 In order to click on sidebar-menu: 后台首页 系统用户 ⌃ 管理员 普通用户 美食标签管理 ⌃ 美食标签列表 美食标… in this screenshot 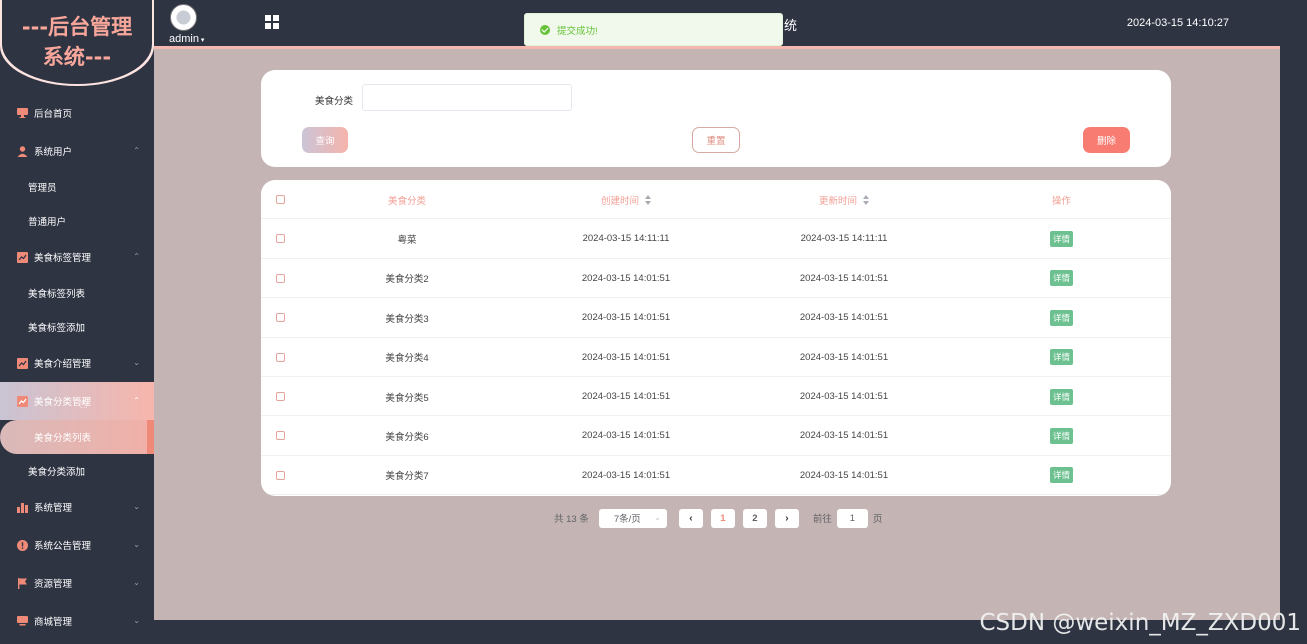, I will do `click(77, 367)`.